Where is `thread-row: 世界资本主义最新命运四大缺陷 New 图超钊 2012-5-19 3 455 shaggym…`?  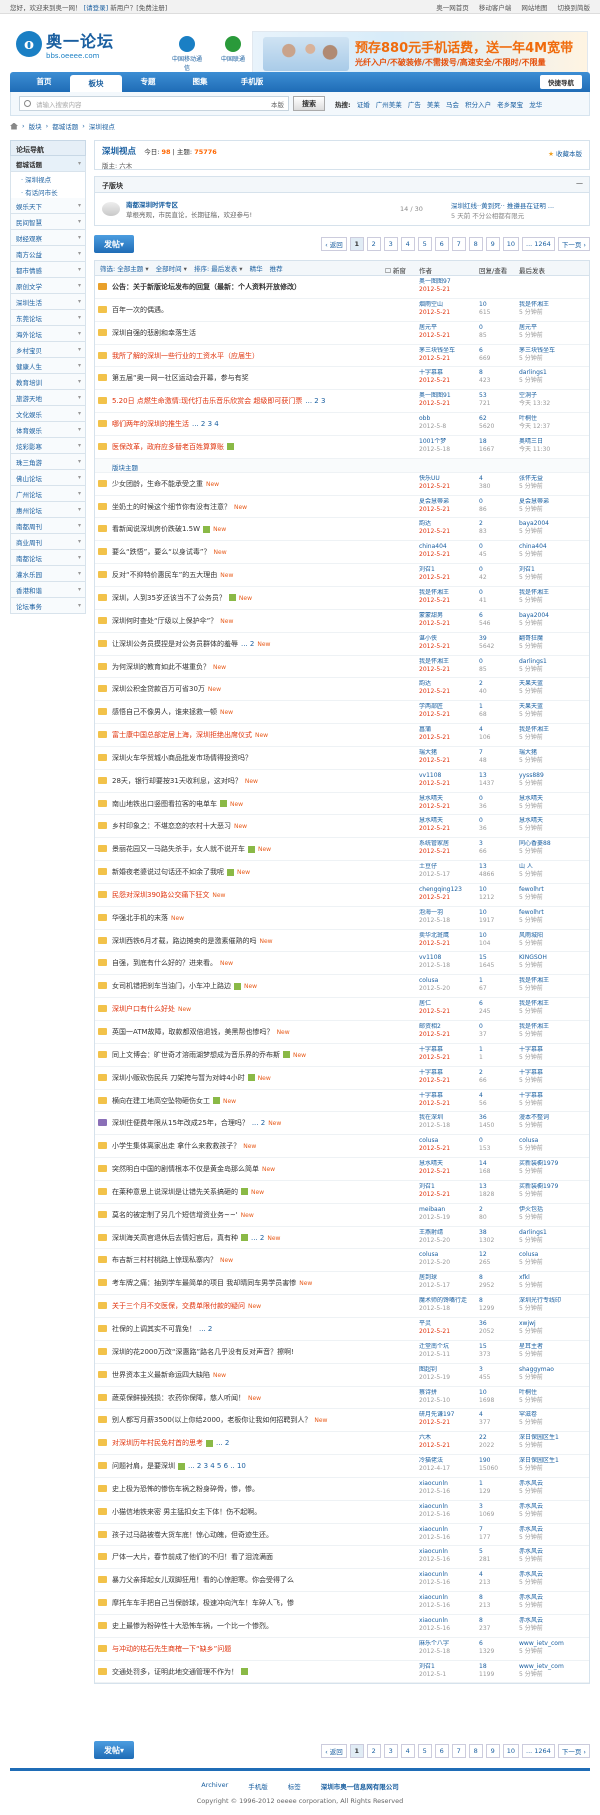 thread-row: 世界资本主义最新命运四大缺陷 New 图超钊 2012-5-19 3 455 shaggym… is located at coordinates (342, 1375).